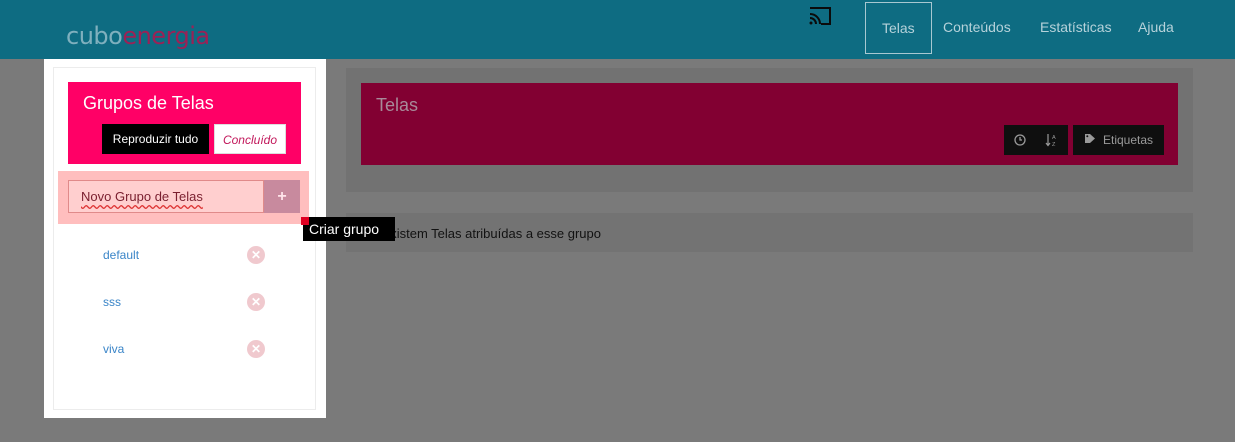  I want to click on create-group-button: +, so click(282, 196).